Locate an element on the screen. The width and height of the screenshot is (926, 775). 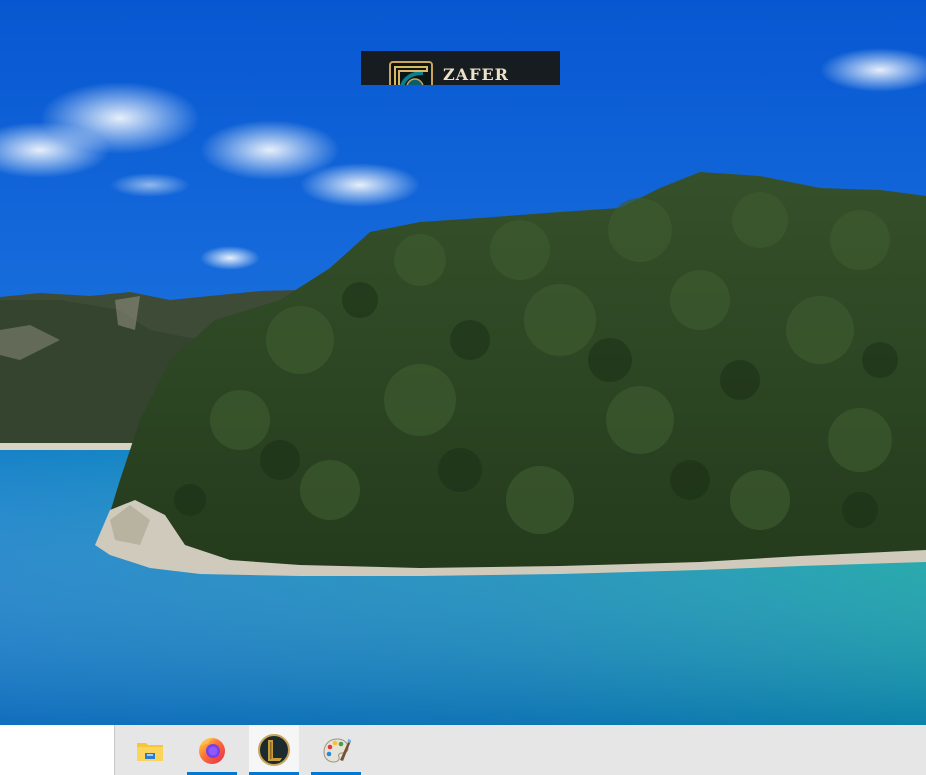
file-explorer-icon is located at coordinates (150, 752).